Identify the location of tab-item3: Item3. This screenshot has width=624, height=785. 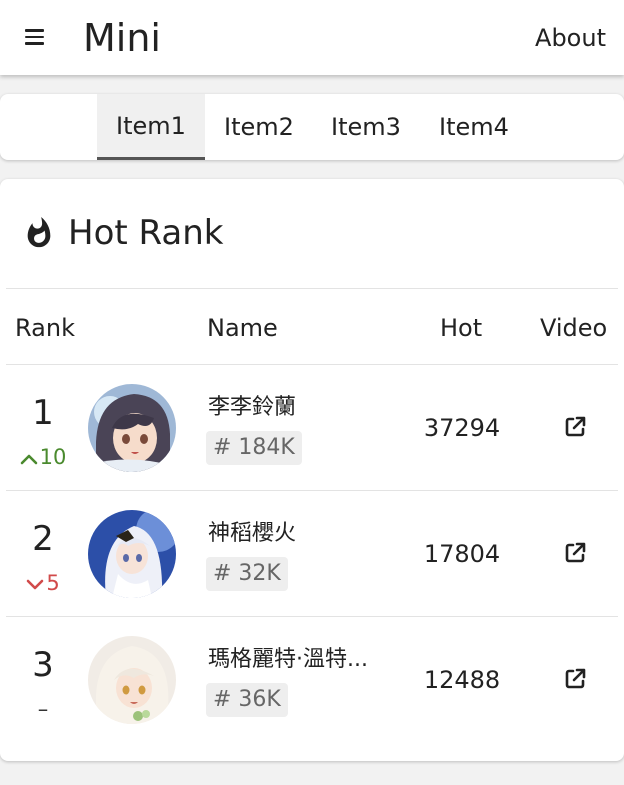
(366, 127).